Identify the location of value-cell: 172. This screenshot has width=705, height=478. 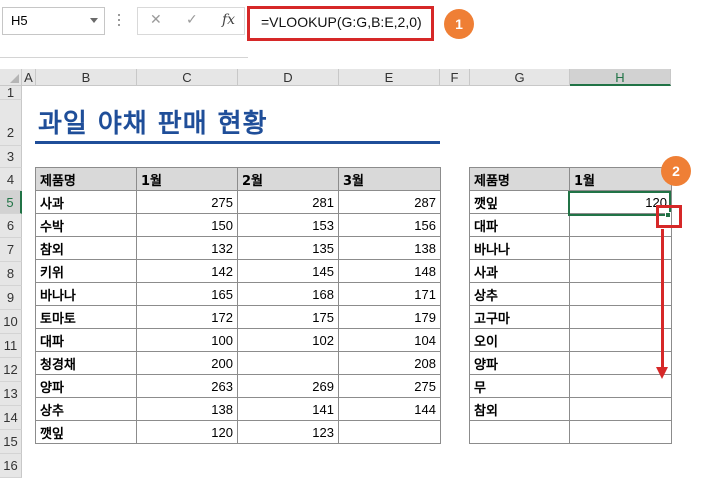
(187, 317).